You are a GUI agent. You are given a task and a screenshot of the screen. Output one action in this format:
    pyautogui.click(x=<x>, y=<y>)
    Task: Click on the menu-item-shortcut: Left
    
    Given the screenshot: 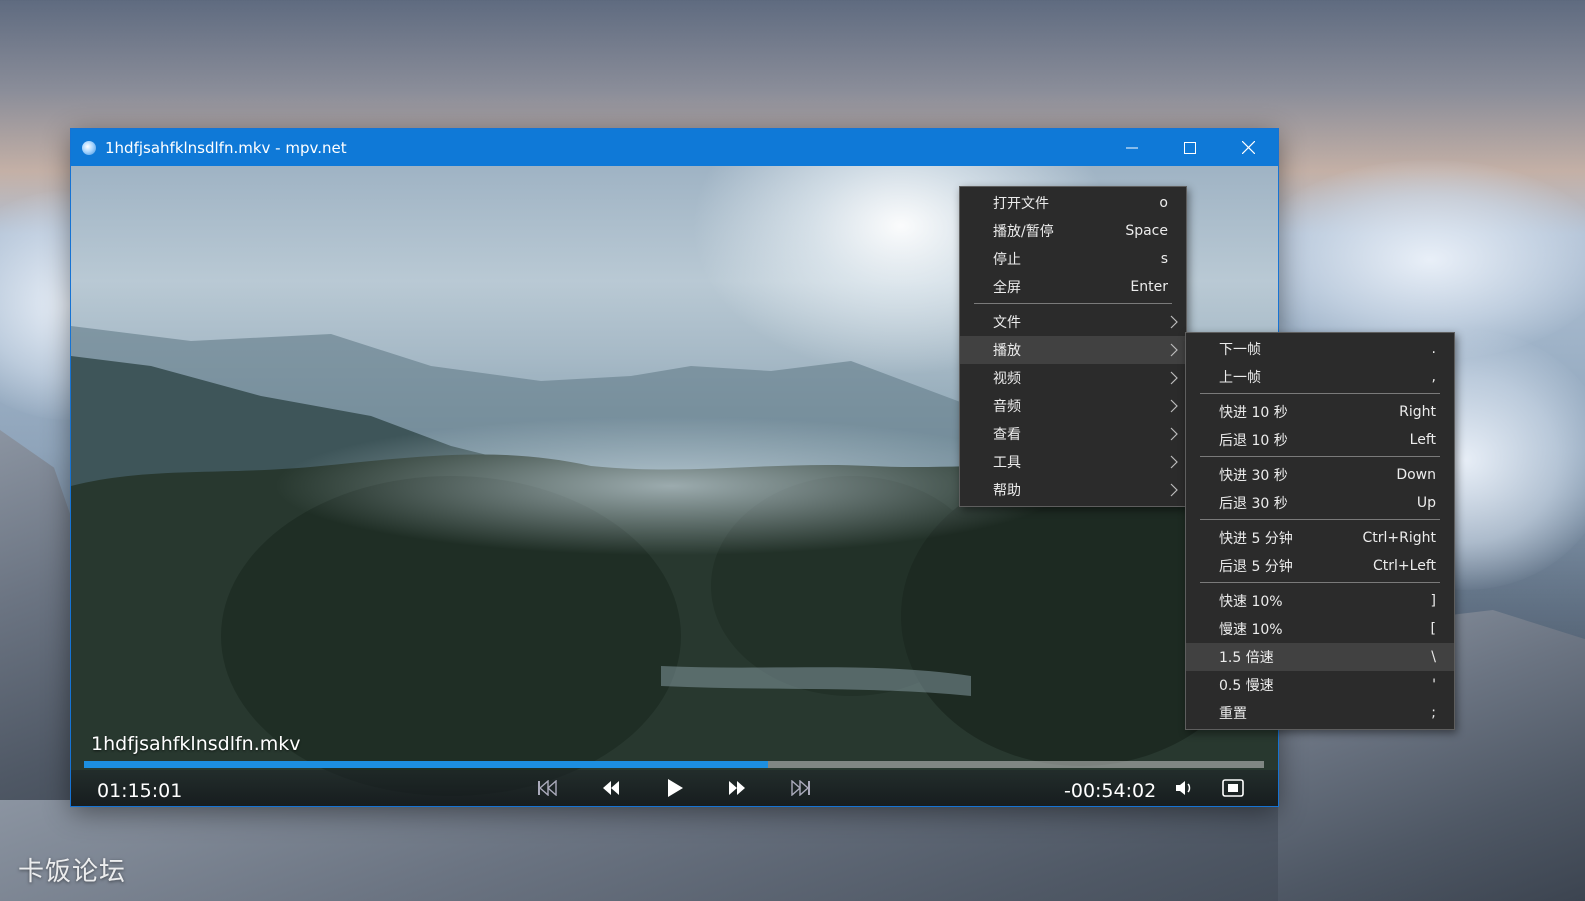 What is the action you would take?
    pyautogui.click(x=1422, y=440)
    